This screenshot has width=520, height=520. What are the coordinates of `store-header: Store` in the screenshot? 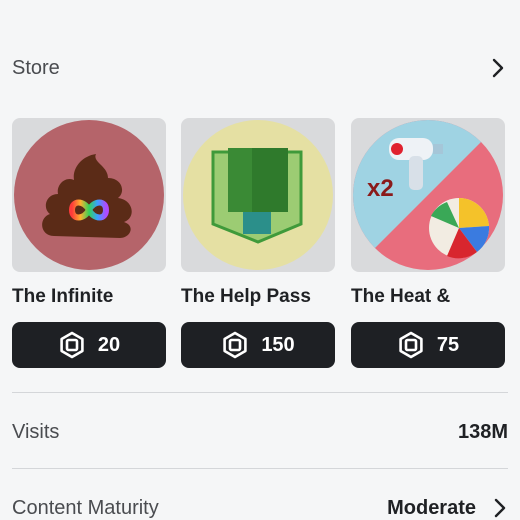 It's located at (260, 68).